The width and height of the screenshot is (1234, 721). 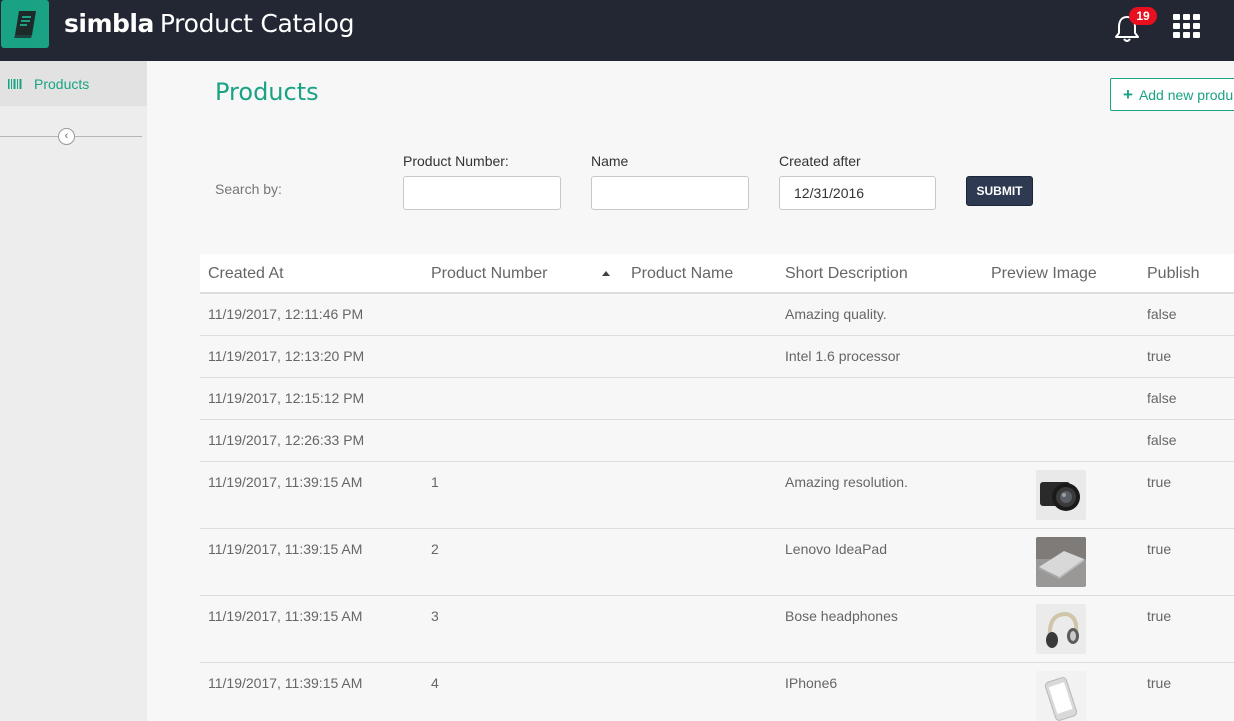 What do you see at coordinates (1128, 94) in the screenshot?
I see `plus-icon: +` at bounding box center [1128, 94].